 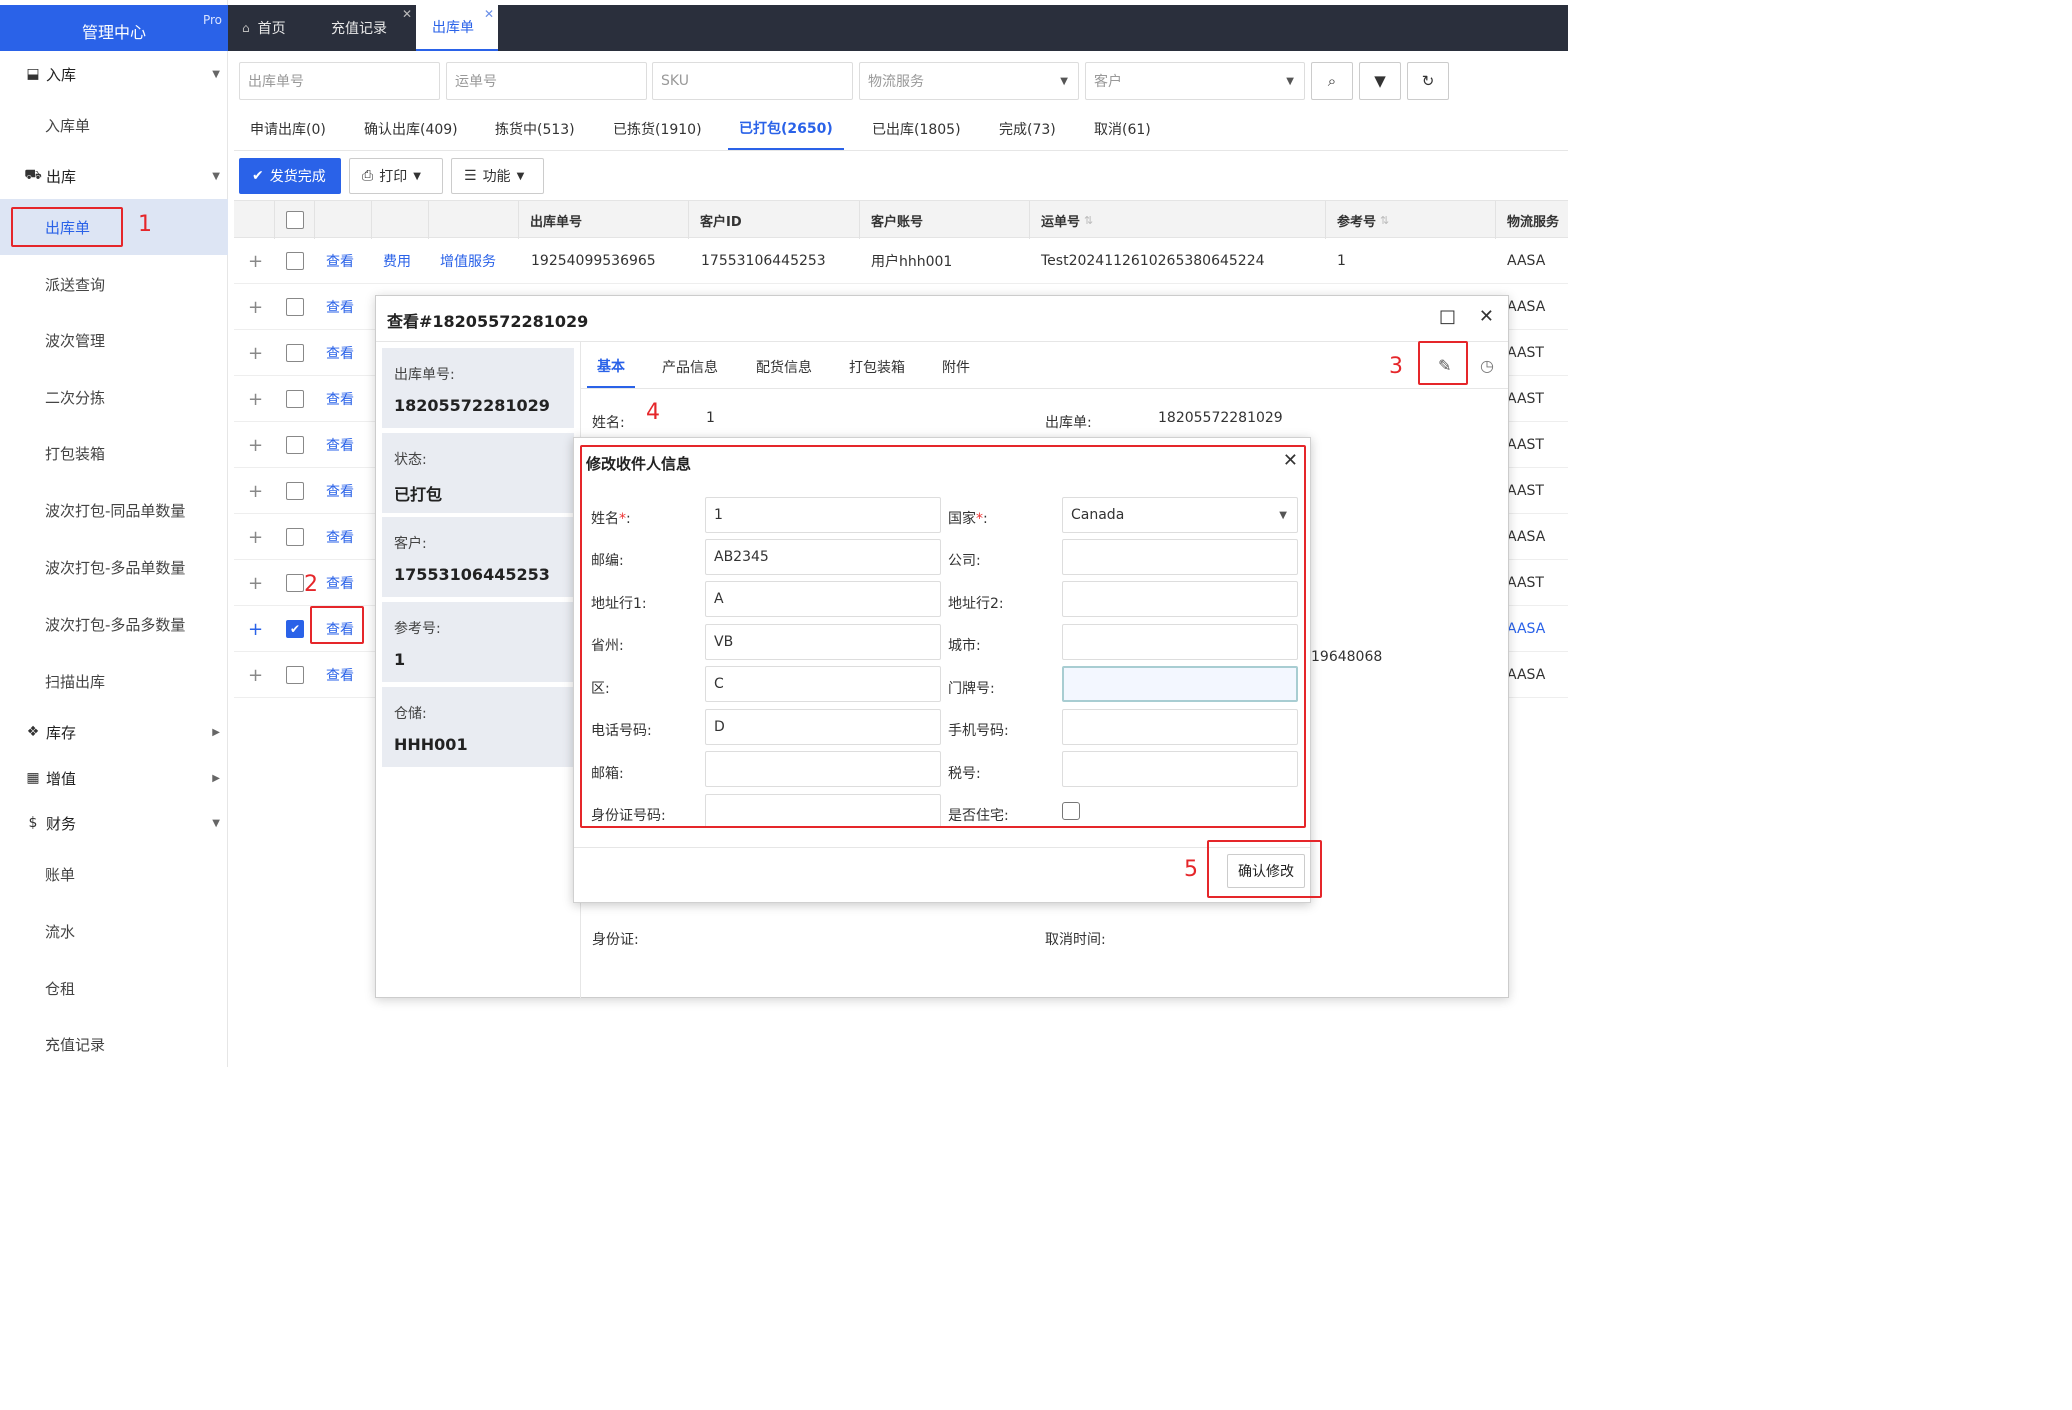 I want to click on nav-group-outbound: ⛟ 出库 ▼, so click(x=114, y=176).